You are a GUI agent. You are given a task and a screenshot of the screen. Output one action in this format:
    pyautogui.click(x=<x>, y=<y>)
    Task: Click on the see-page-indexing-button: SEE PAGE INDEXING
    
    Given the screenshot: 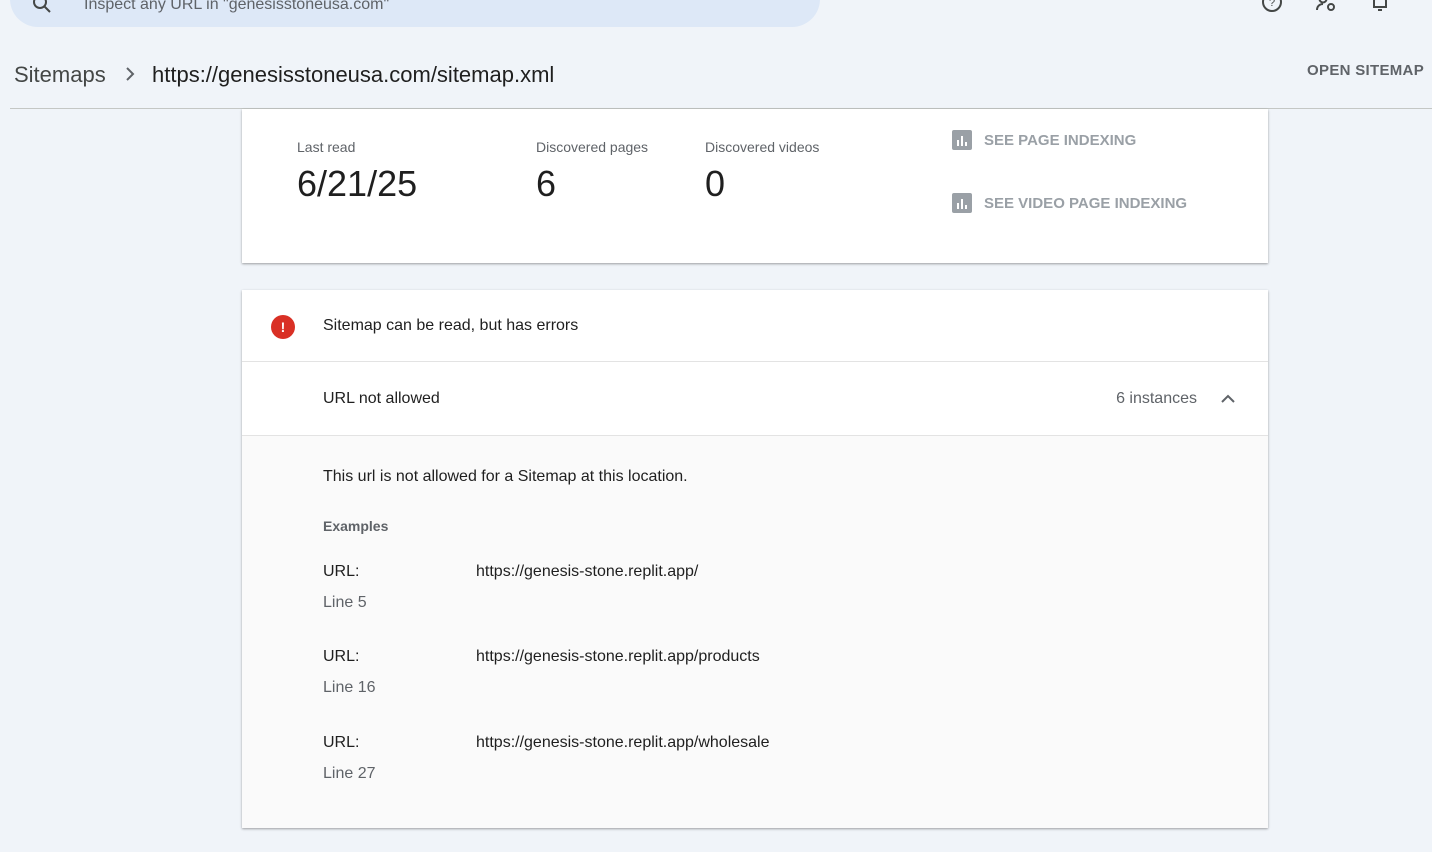 What is the action you would take?
    pyautogui.click(x=1044, y=140)
    